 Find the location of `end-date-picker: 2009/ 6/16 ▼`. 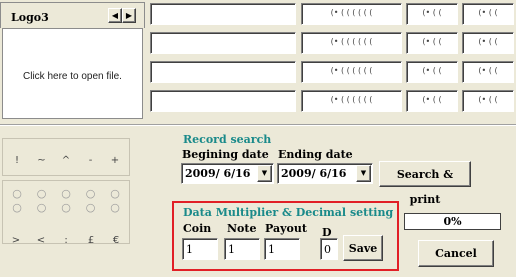

end-date-picker: 2009/ 6/16 ▼ is located at coordinates (325, 173).